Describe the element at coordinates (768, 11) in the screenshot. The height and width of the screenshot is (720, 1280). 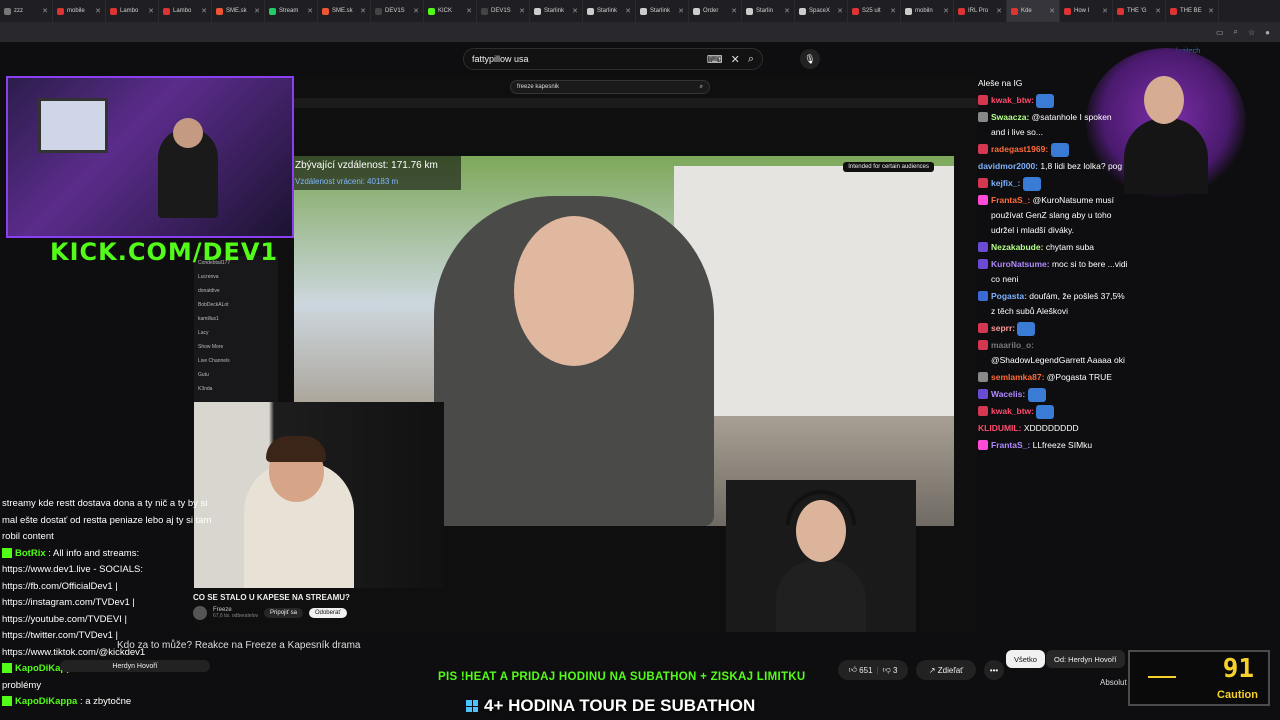
I see `browser-tab: Starlin ✕` at that location.